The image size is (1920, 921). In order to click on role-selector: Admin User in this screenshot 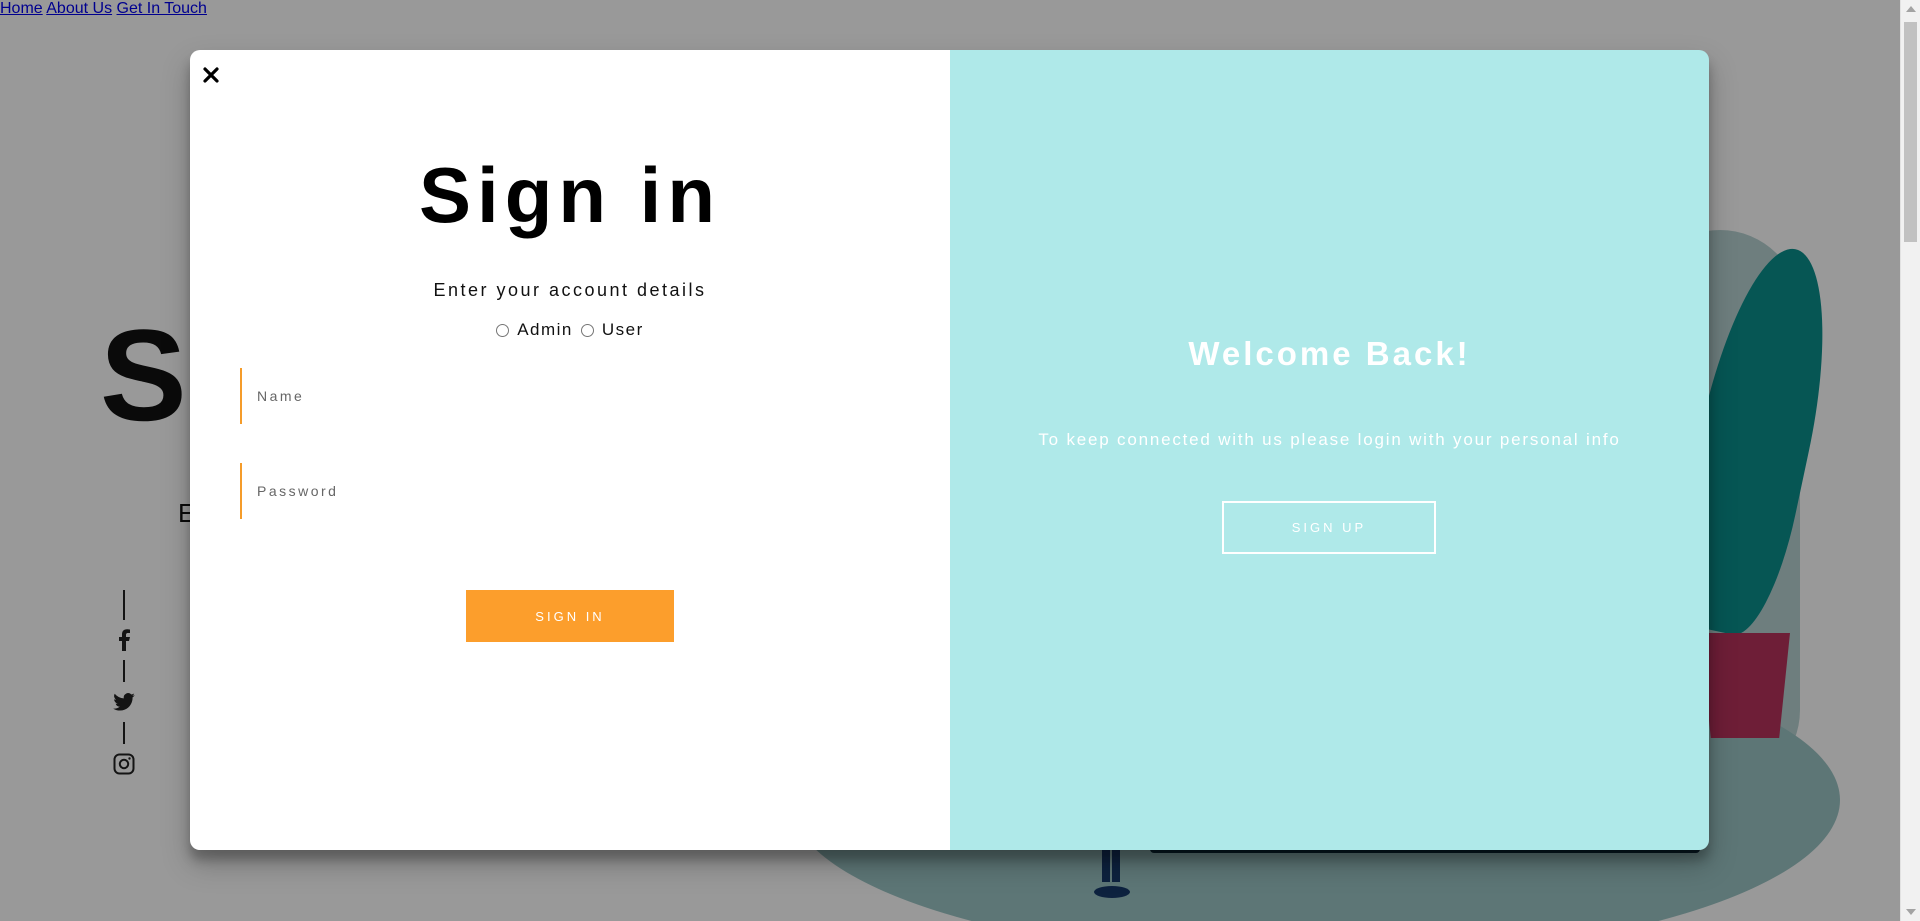, I will do `click(570, 330)`.